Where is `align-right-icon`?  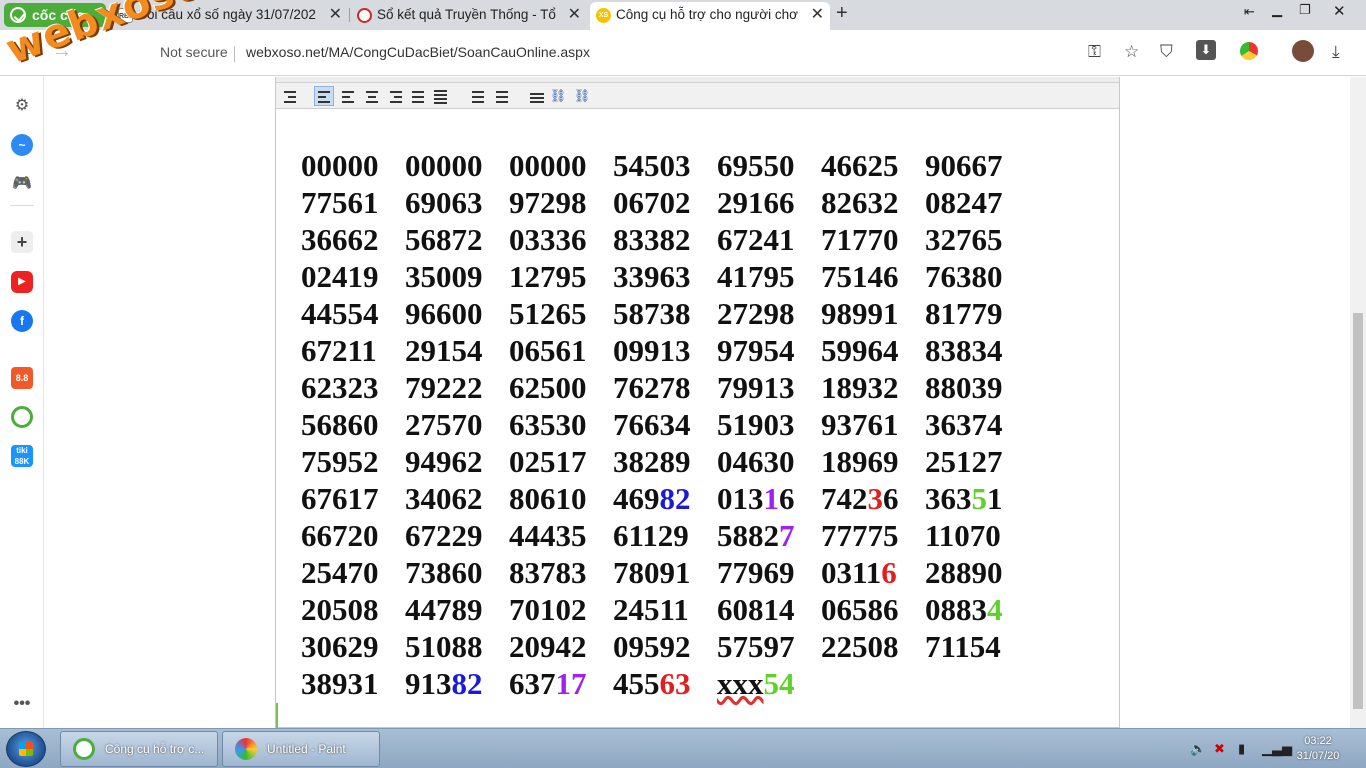 align-right-icon is located at coordinates (396, 96).